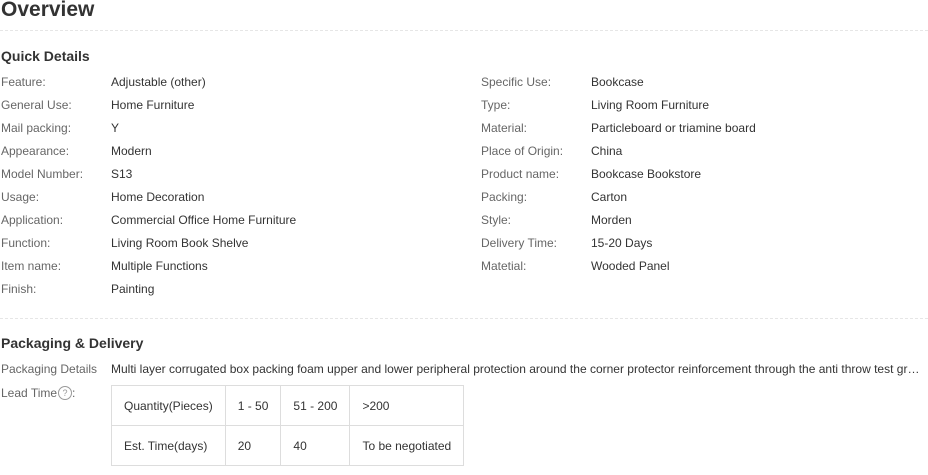 Image resolution: width=928 pixels, height=475 pixels. I want to click on attribute-label: Product name:, so click(520, 174).